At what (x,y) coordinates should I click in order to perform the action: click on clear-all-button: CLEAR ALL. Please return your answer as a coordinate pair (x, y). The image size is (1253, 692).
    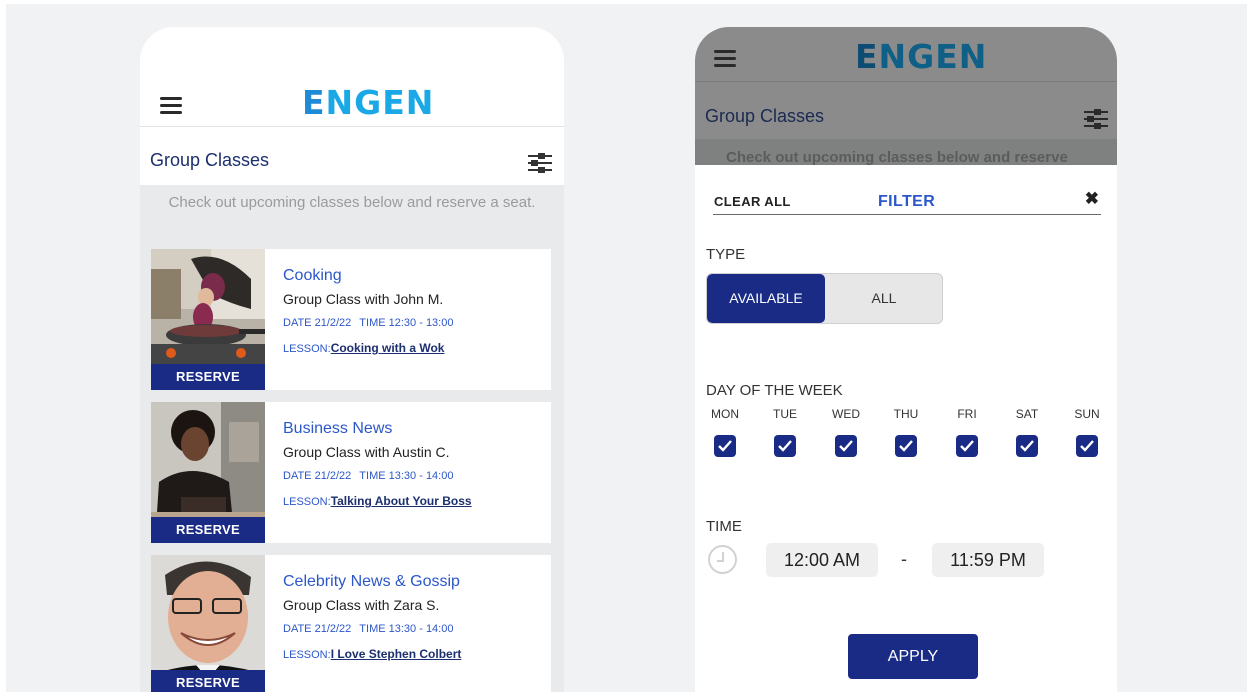
    Looking at the image, I should click on (752, 201).